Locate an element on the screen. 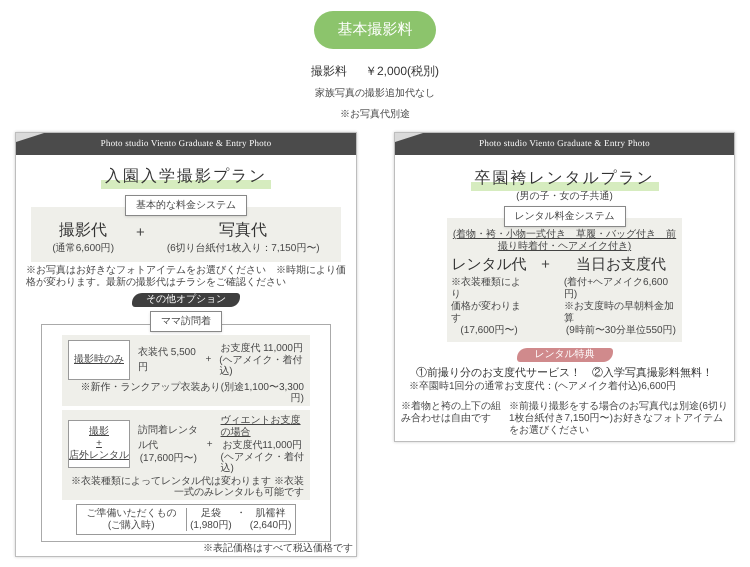  plan-title: 卒園袴レンタルプラン is located at coordinates (564, 179).